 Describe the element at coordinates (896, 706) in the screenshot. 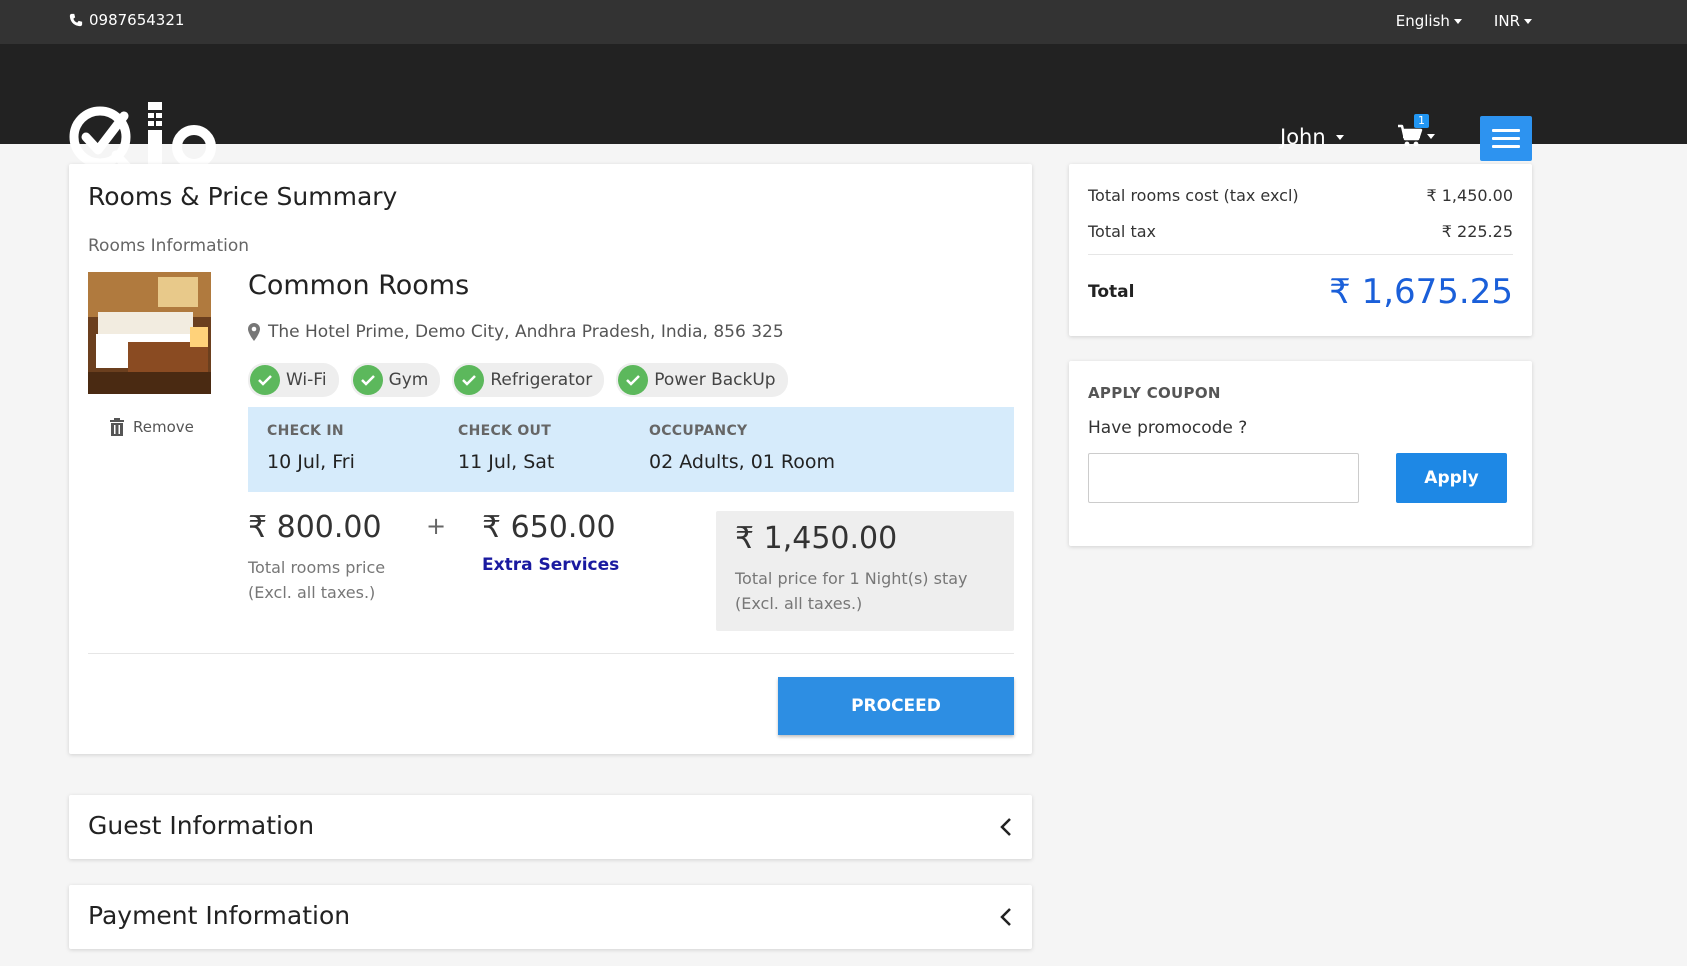

I see `proceed-button: PROCEED` at that location.